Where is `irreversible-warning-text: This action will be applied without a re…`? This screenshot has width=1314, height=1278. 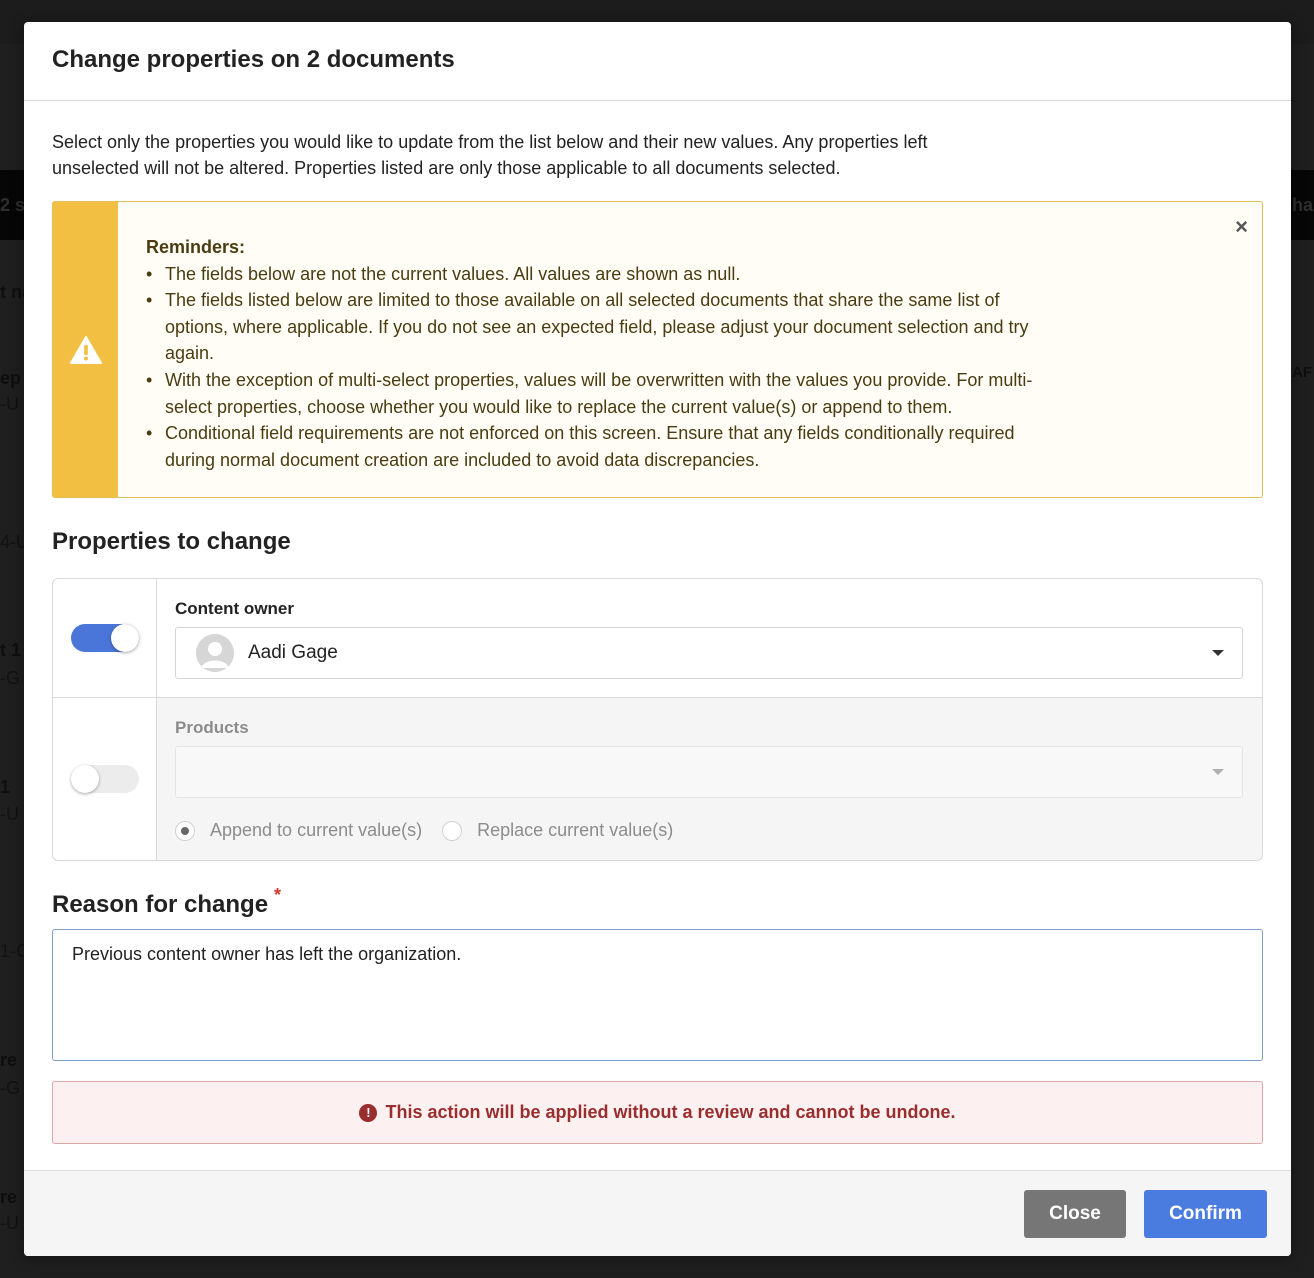 irreversible-warning-text: This action will be applied without a re… is located at coordinates (670, 1112).